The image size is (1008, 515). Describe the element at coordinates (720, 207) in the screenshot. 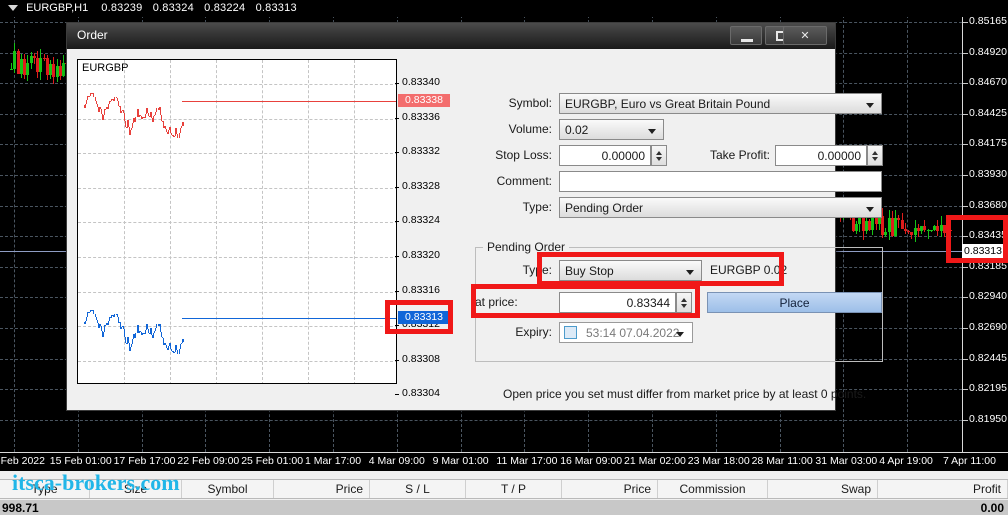

I see `order-type-select: Pending Order` at that location.